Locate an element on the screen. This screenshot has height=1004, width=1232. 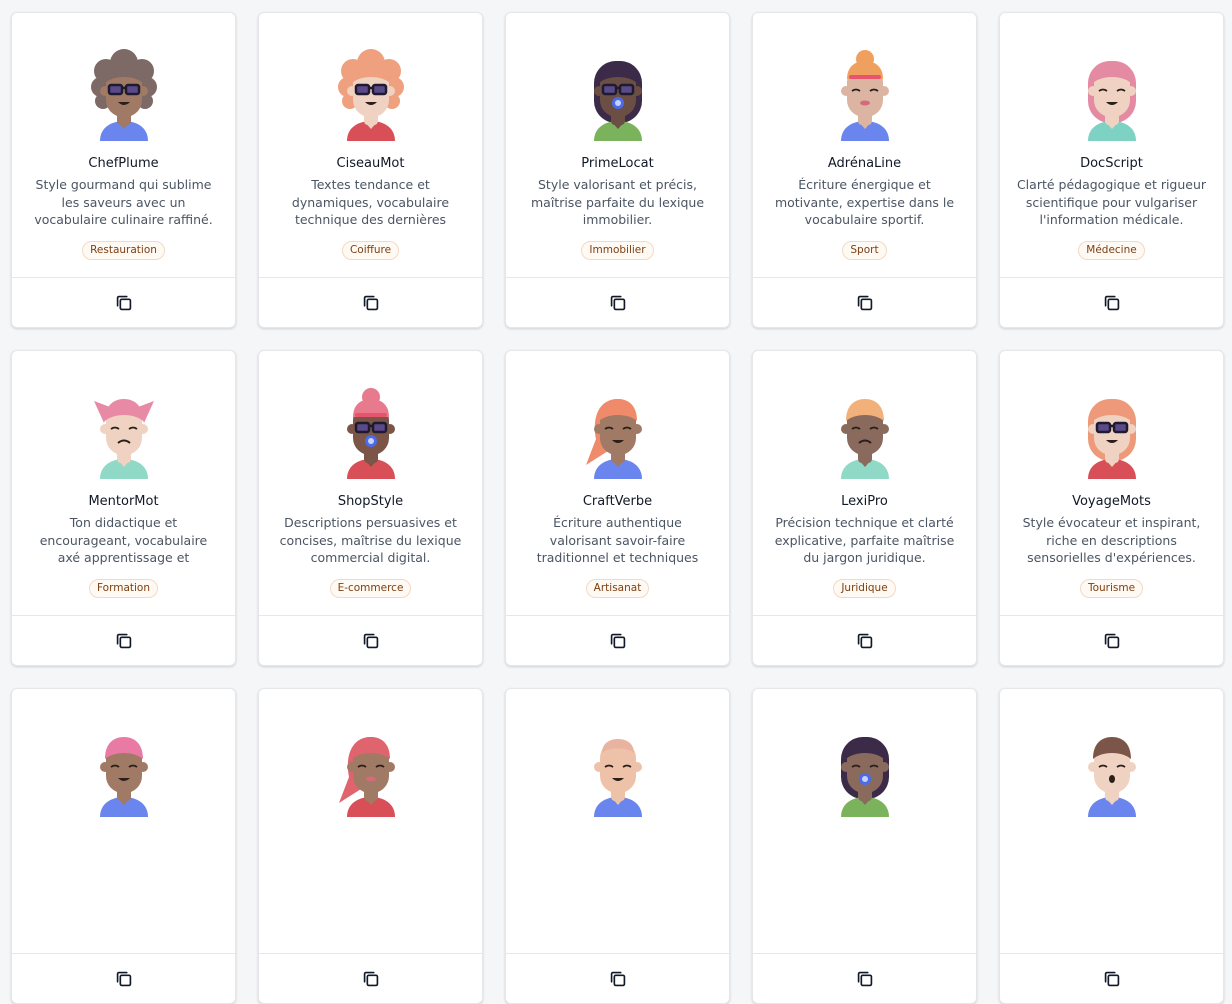
category-tag: Artisanat is located at coordinates (617, 588).